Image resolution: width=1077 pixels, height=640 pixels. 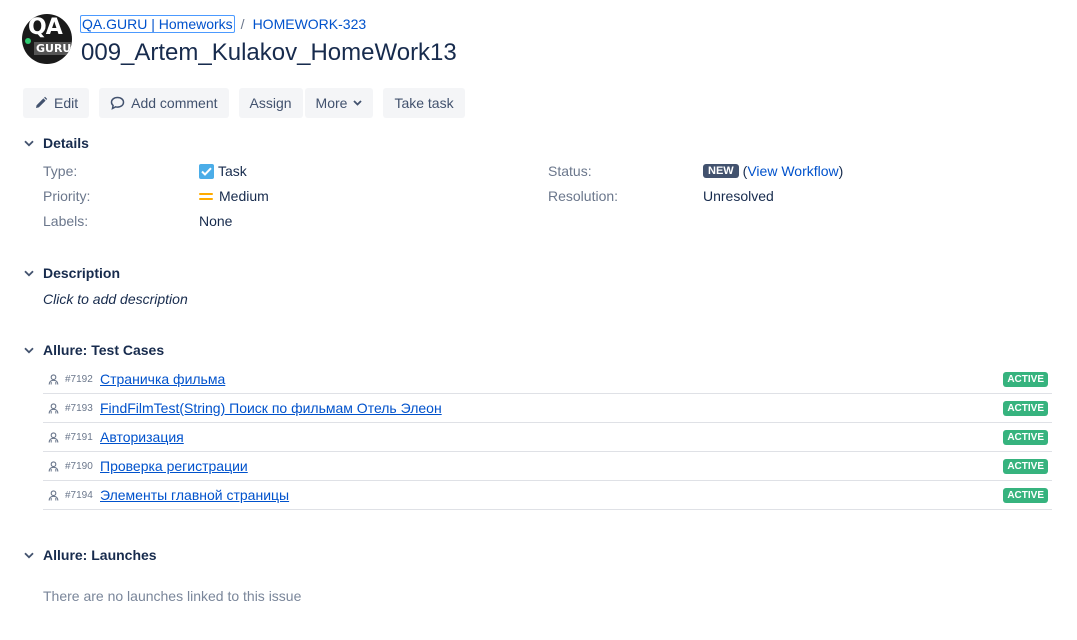 What do you see at coordinates (194, 495) in the screenshot?
I see `test-case-link: Элементы главной страницы` at bounding box center [194, 495].